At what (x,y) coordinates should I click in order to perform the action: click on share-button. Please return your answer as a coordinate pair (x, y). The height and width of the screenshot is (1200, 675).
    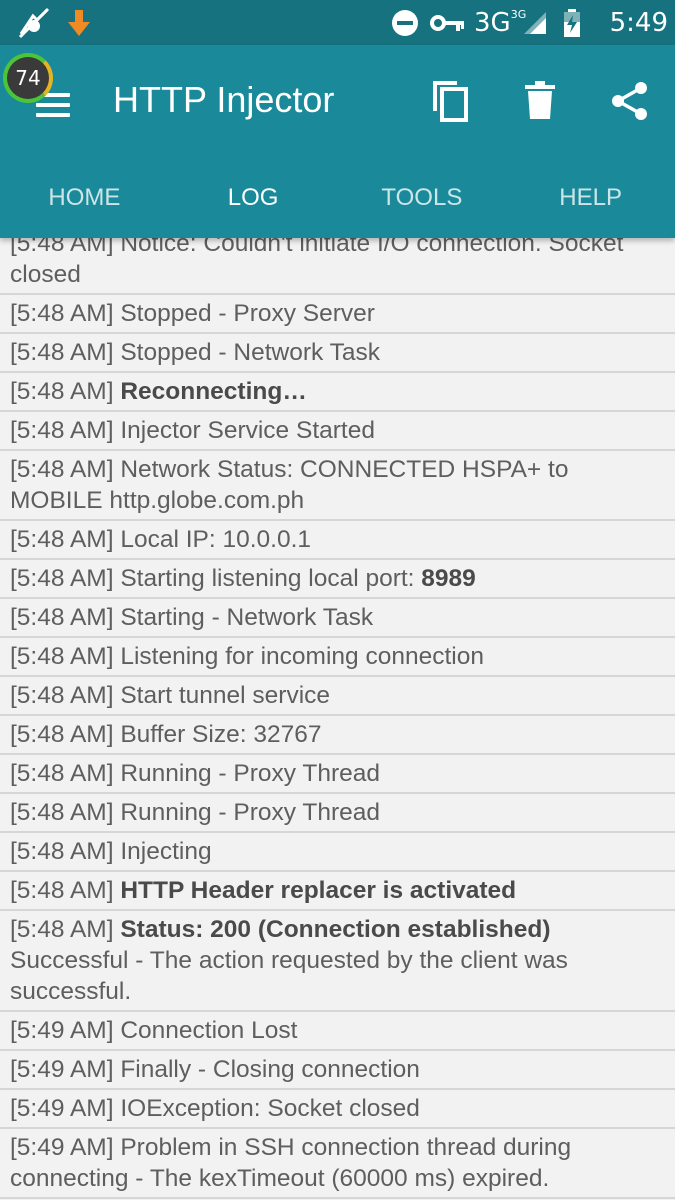
    Looking at the image, I should click on (630, 101).